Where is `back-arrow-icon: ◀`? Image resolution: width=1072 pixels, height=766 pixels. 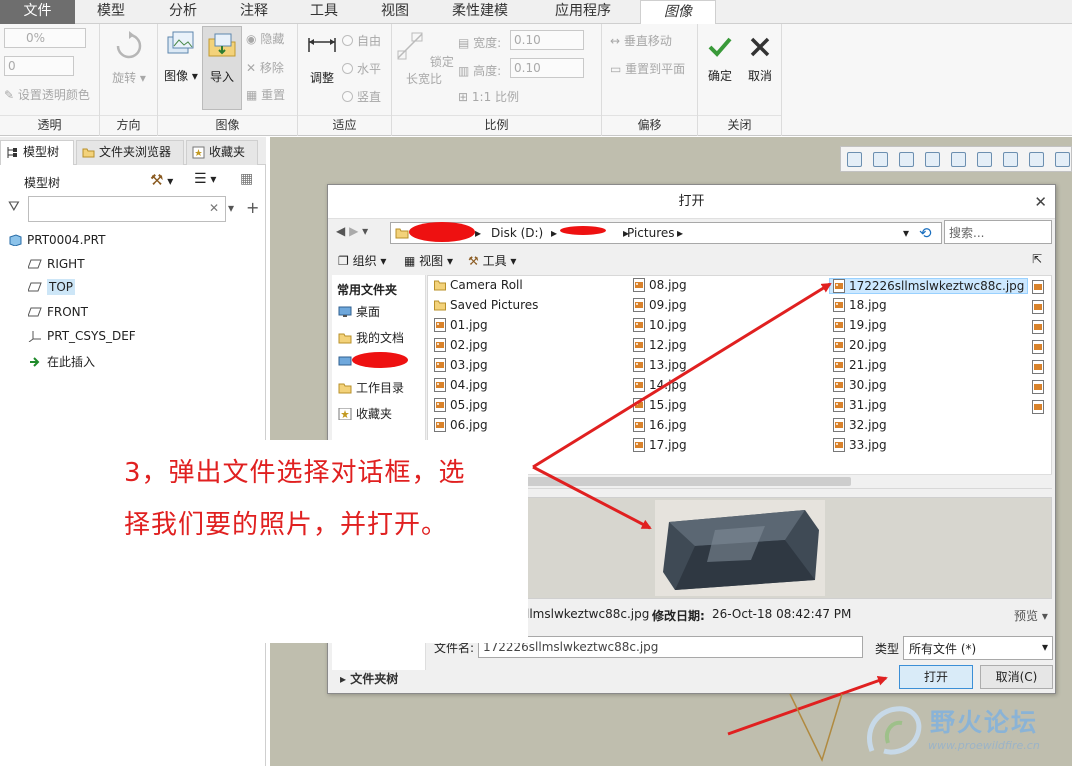
back-arrow-icon: ◀ is located at coordinates (340, 231).